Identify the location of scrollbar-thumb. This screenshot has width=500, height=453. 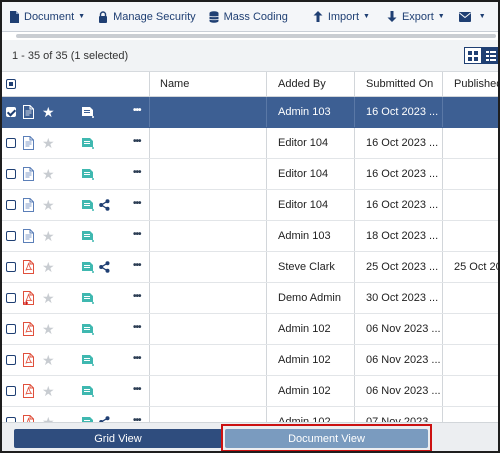
(256, 36).